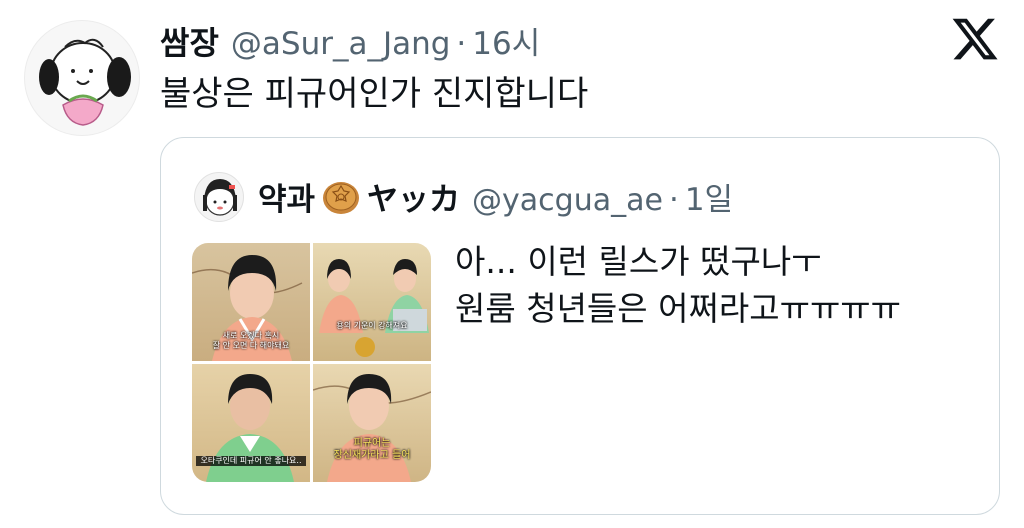 The width and height of the screenshot is (1024, 528). Describe the element at coordinates (372, 423) in the screenshot. I see `media-frame-4: 피규어는 장신재가라고 들어` at that location.